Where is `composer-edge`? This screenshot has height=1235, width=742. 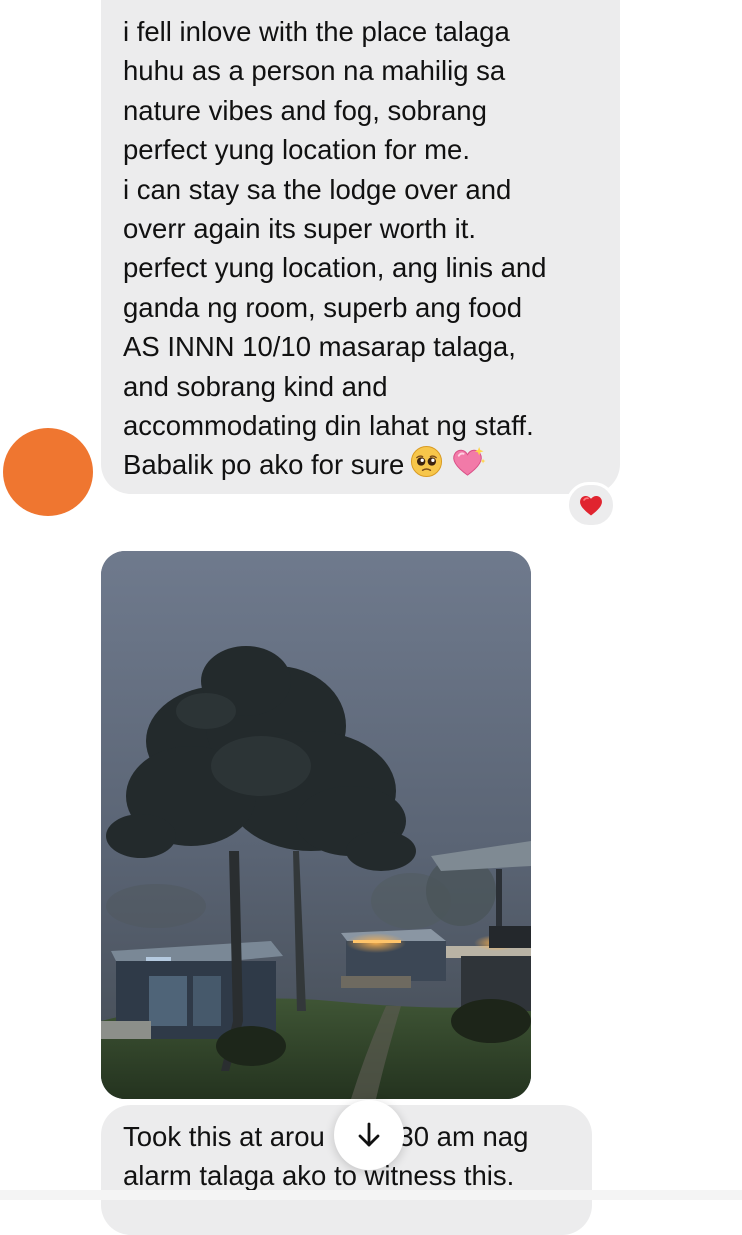
composer-edge is located at coordinates (371, 1195).